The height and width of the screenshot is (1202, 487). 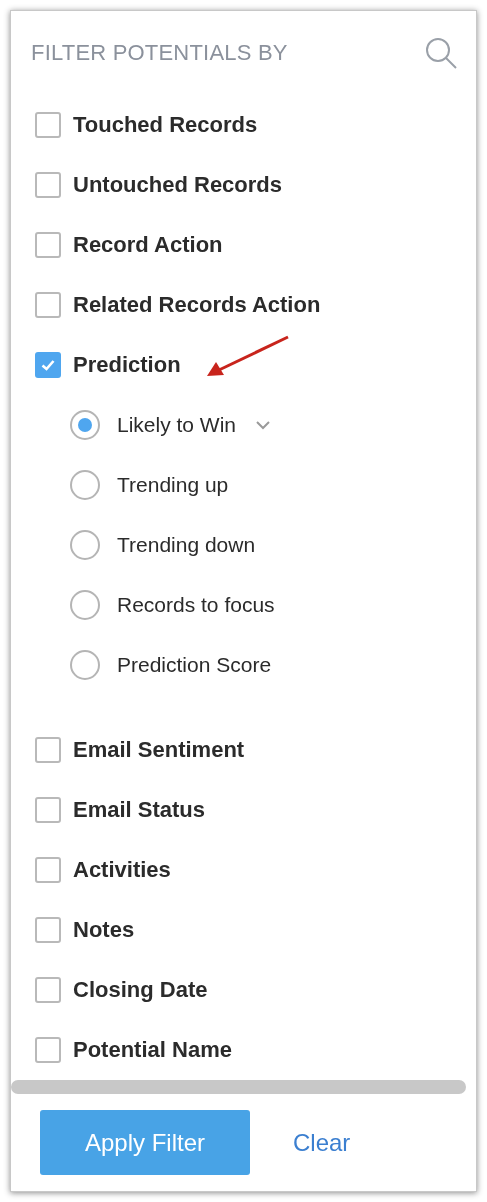 I want to click on option-label: Trending down, so click(x=186, y=545).